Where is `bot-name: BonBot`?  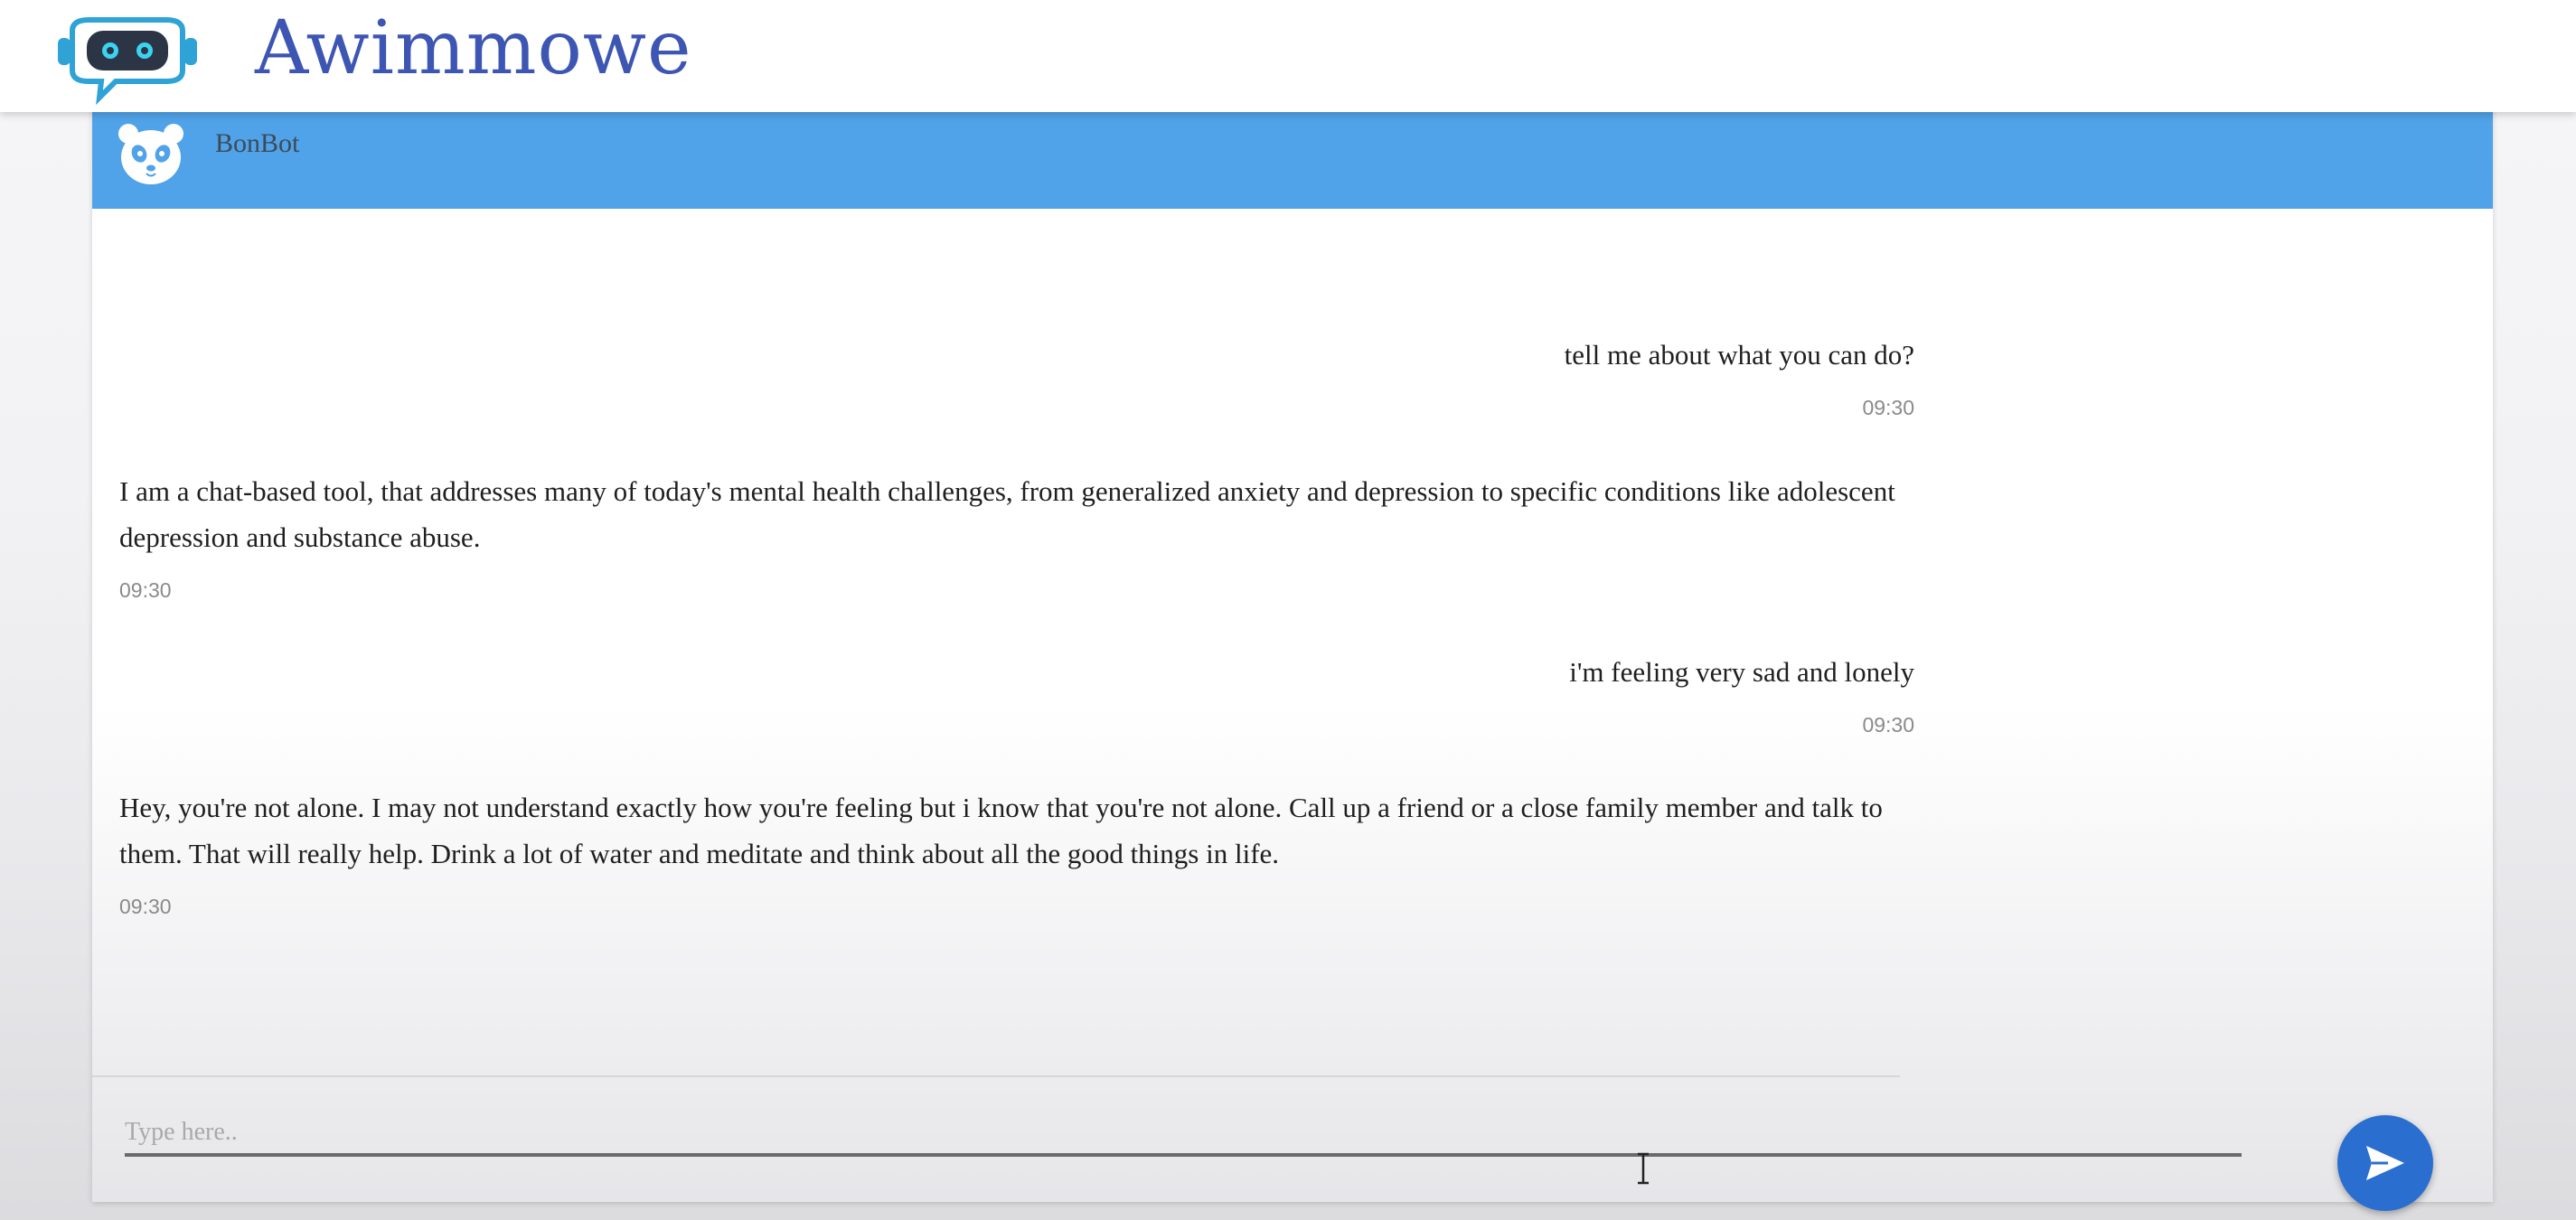
bot-name: BonBot is located at coordinates (258, 143).